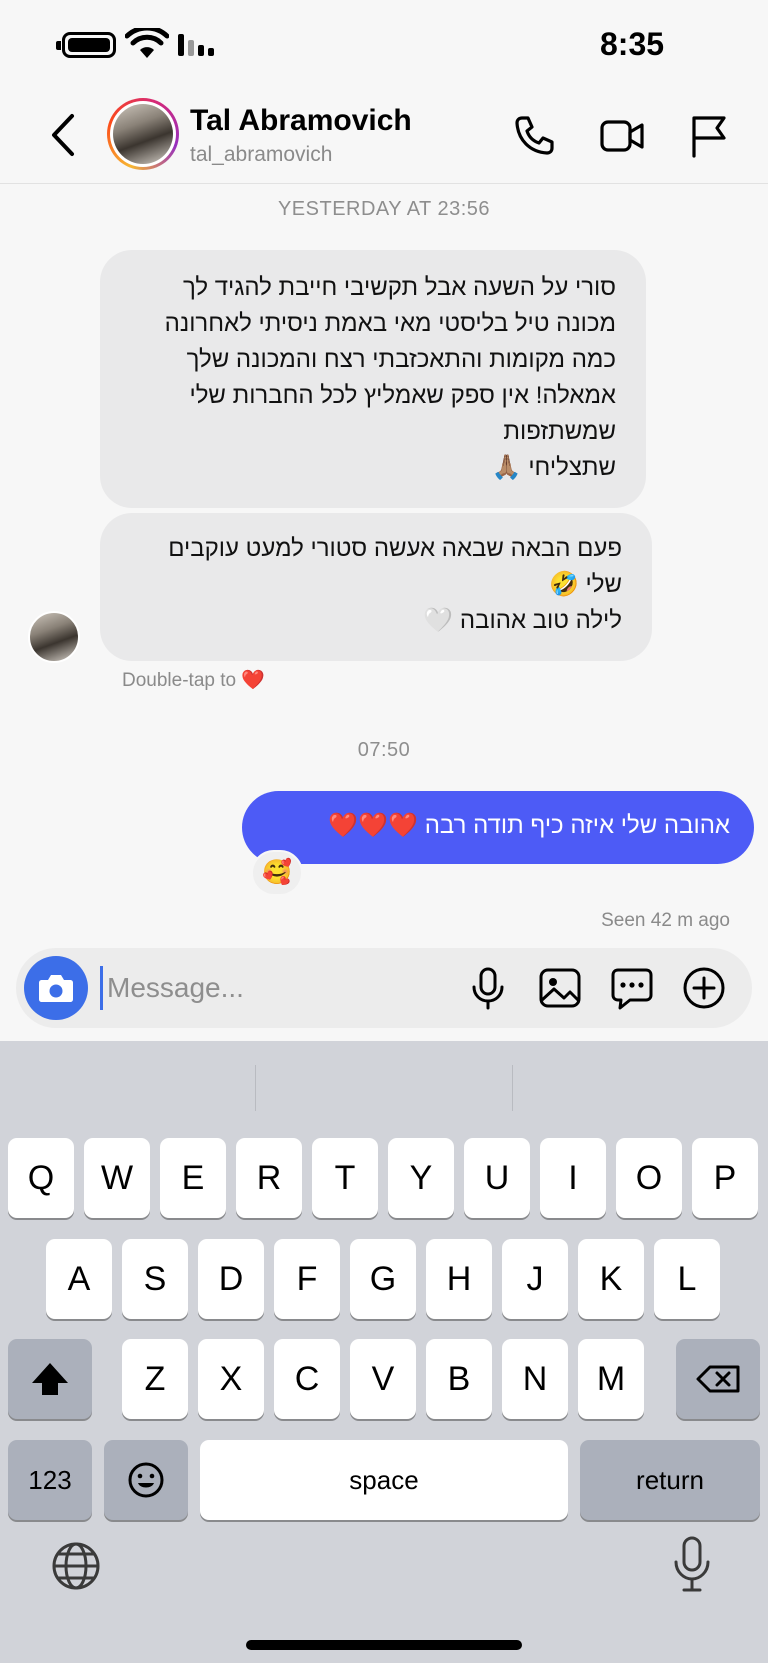 This screenshot has height=1663, width=768. Describe the element at coordinates (76, 1566) in the screenshot. I see `globe-icon` at that location.